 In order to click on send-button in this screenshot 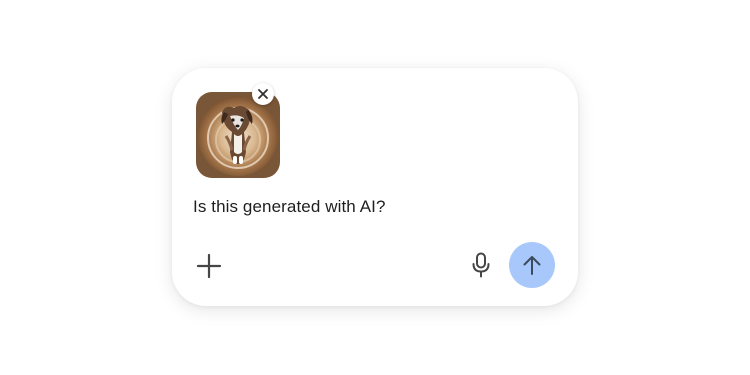, I will do `click(532, 265)`.